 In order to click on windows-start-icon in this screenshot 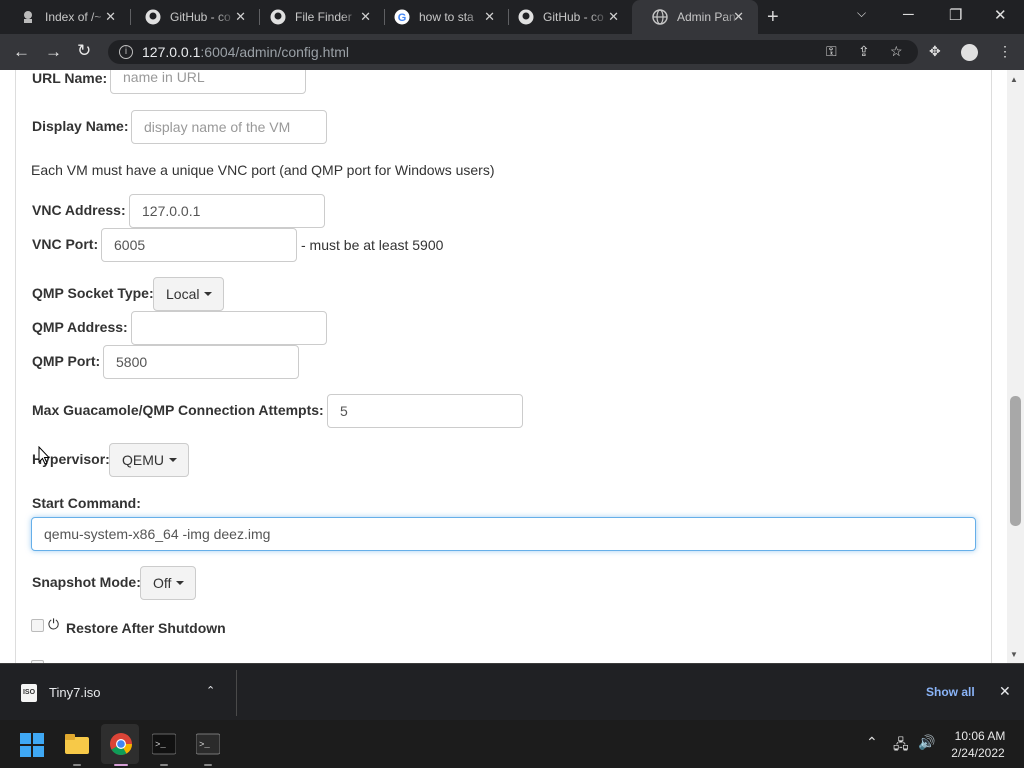, I will do `click(32, 745)`.